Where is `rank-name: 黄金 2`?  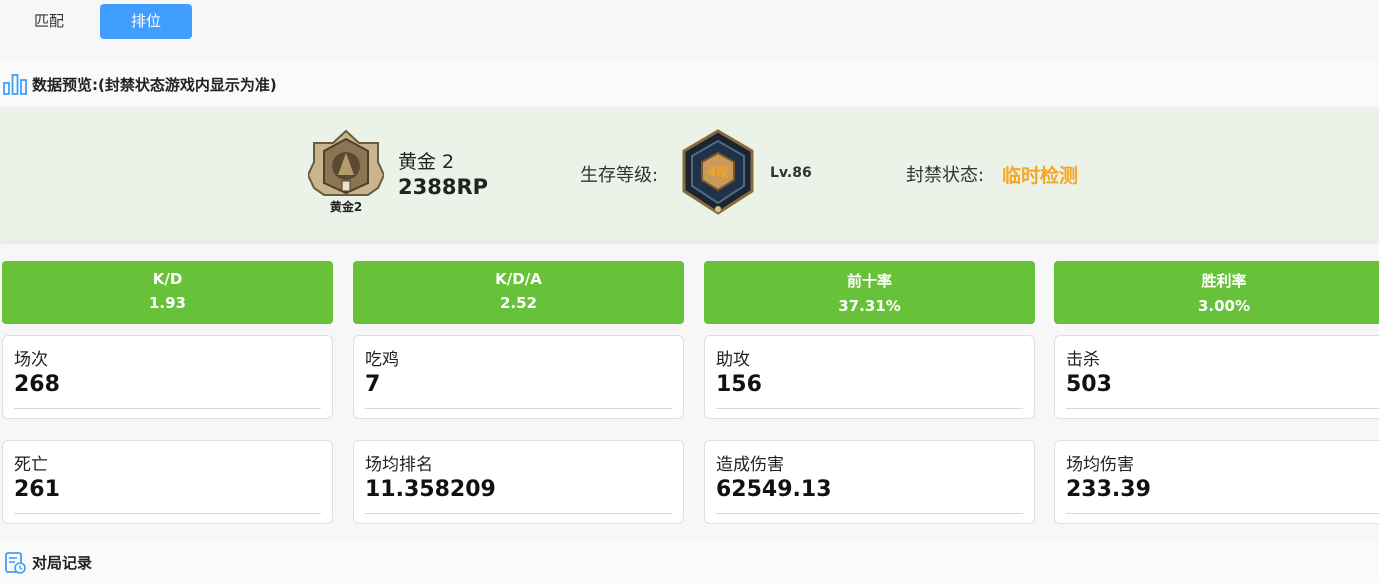 rank-name: 黄金 2 is located at coordinates (426, 162).